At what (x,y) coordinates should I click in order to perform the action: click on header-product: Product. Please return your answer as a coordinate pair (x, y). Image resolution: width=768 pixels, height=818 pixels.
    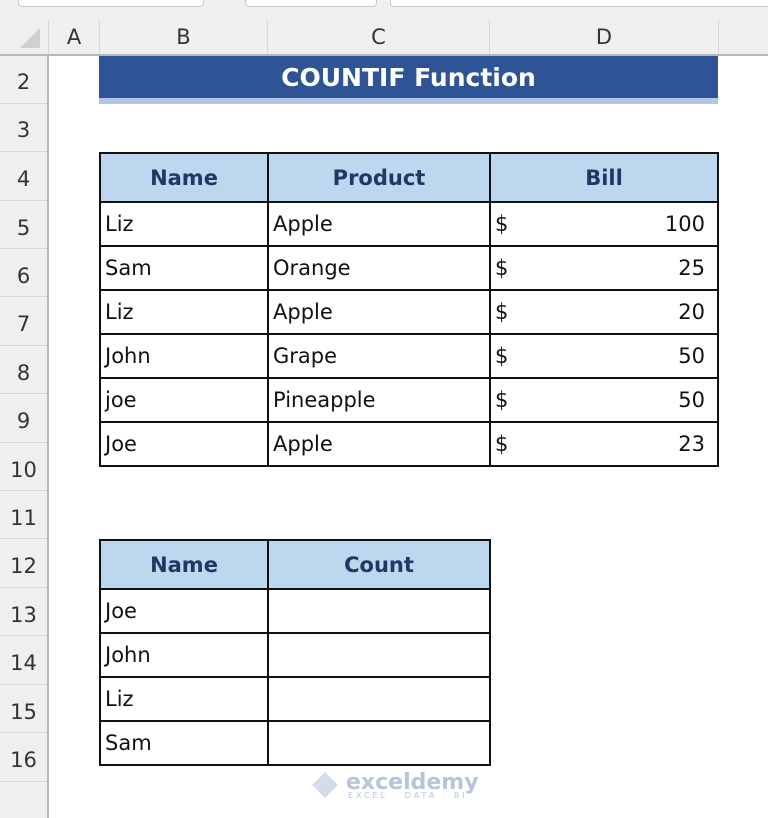
    Looking at the image, I should click on (379, 177).